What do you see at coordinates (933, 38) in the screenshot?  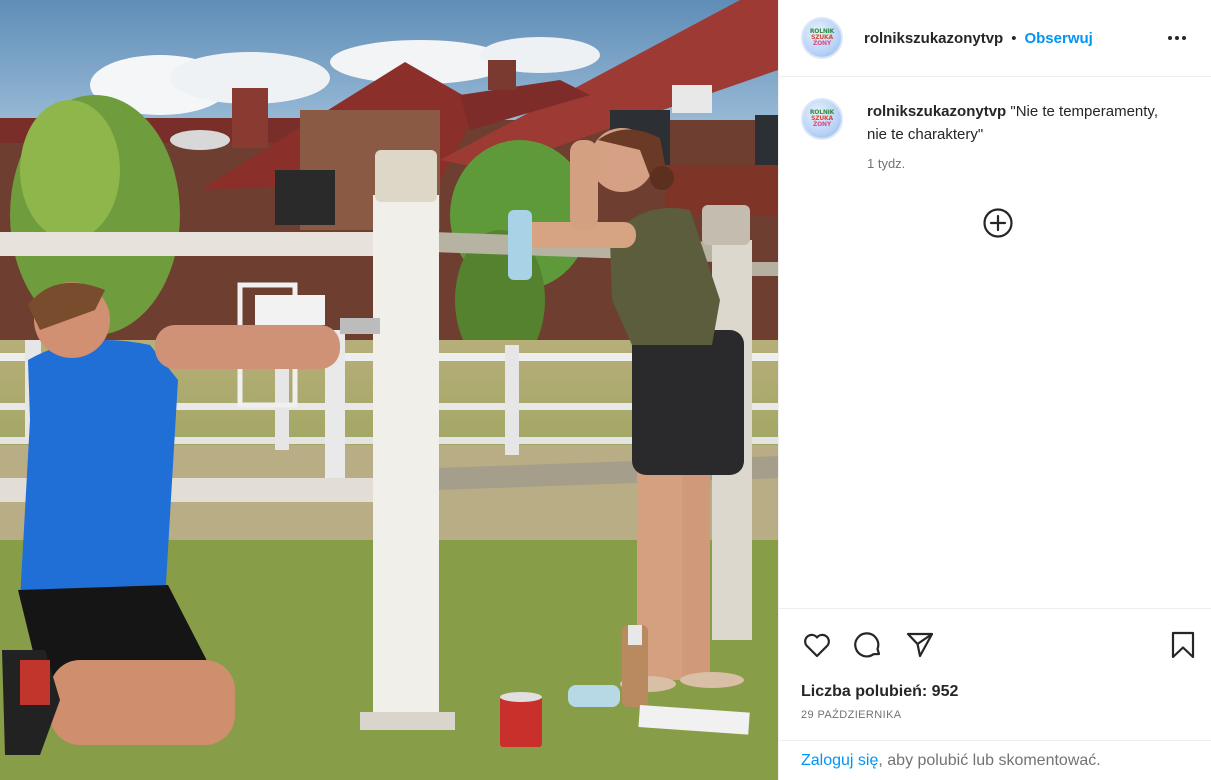 I see `header-username: rolnikszukazonytvp` at bounding box center [933, 38].